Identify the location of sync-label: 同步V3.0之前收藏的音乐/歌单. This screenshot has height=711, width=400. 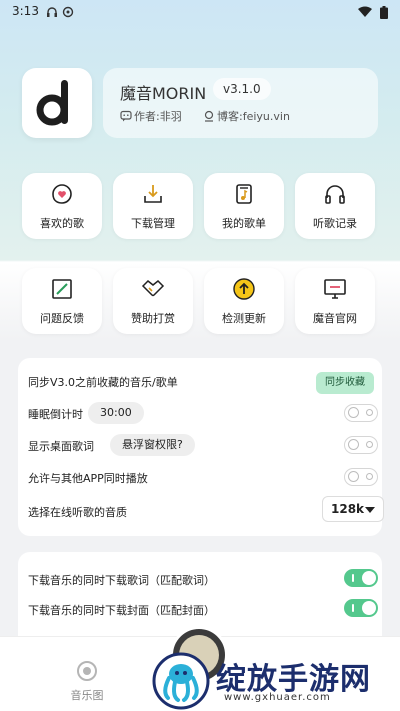
(103, 382).